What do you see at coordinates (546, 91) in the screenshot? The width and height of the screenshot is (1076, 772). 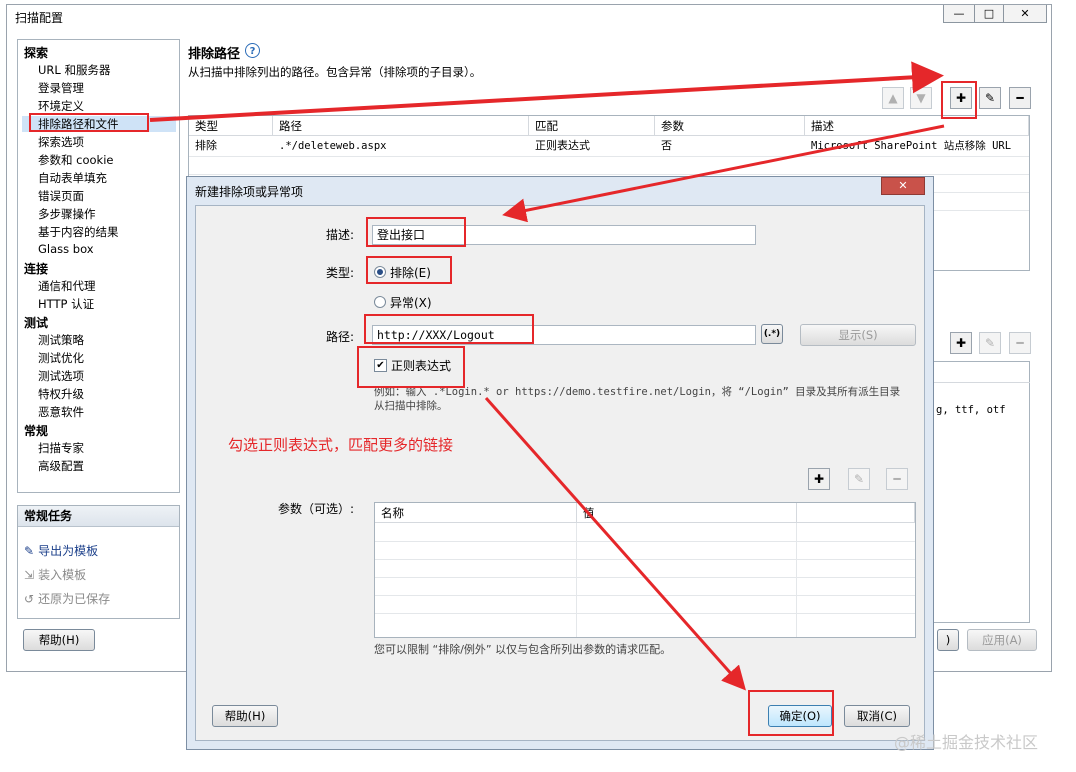 I see `arrow-sidebar-to-add` at bounding box center [546, 91].